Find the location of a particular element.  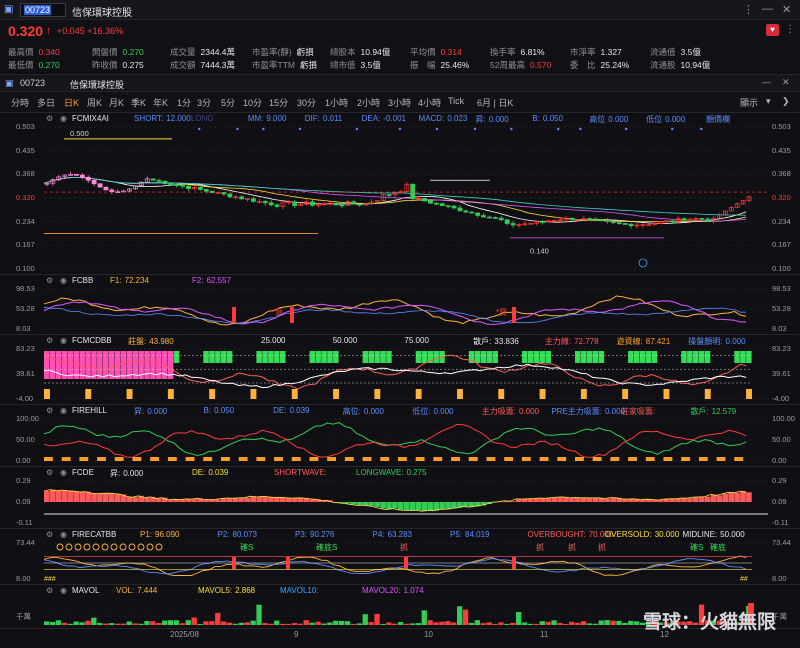

period-tab: 5分 is located at coordinates (228, 102).